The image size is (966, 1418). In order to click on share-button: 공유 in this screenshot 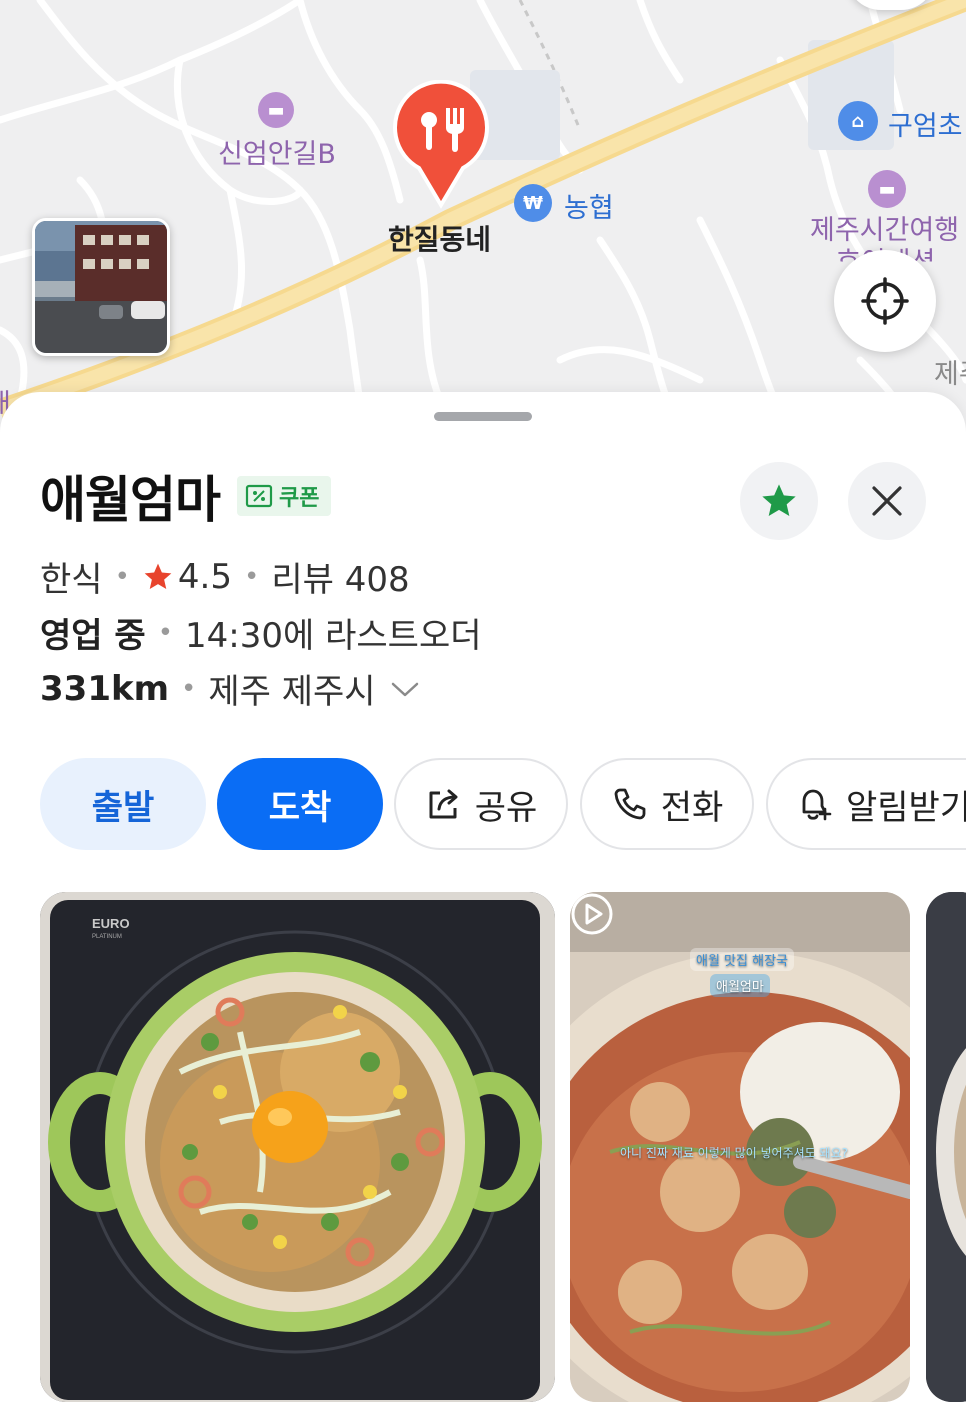, I will do `click(481, 804)`.